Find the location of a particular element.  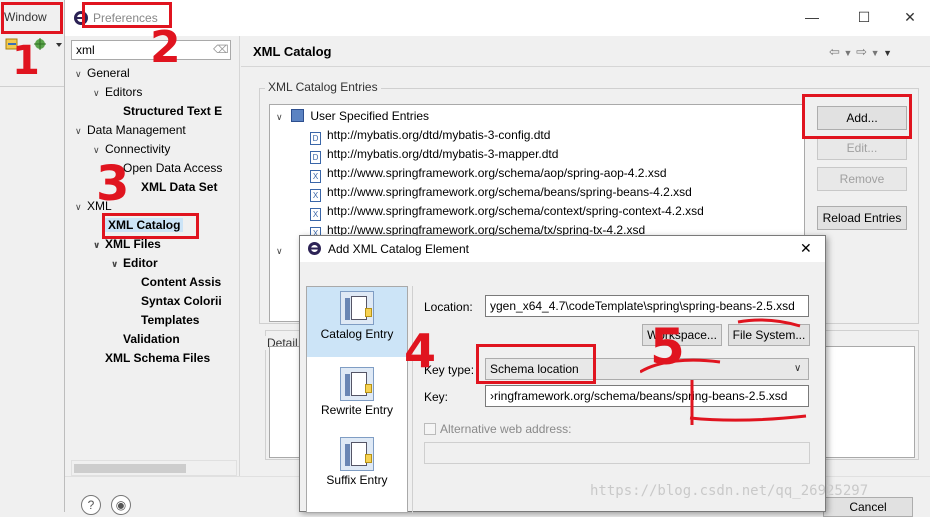

reload-entries-button: Reload Entries is located at coordinates (862, 218).